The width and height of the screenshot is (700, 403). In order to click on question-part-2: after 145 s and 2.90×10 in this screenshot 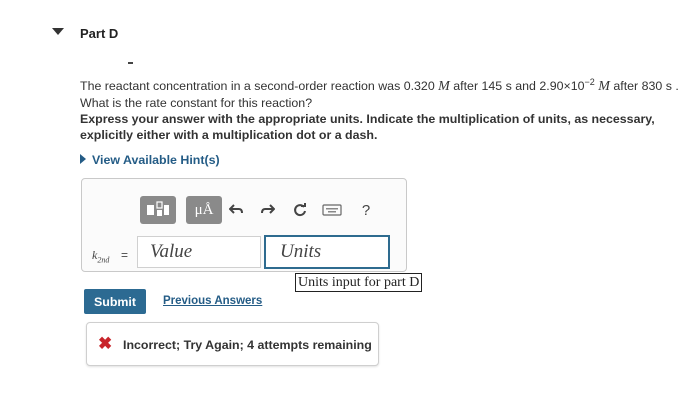, I will do `click(517, 86)`.